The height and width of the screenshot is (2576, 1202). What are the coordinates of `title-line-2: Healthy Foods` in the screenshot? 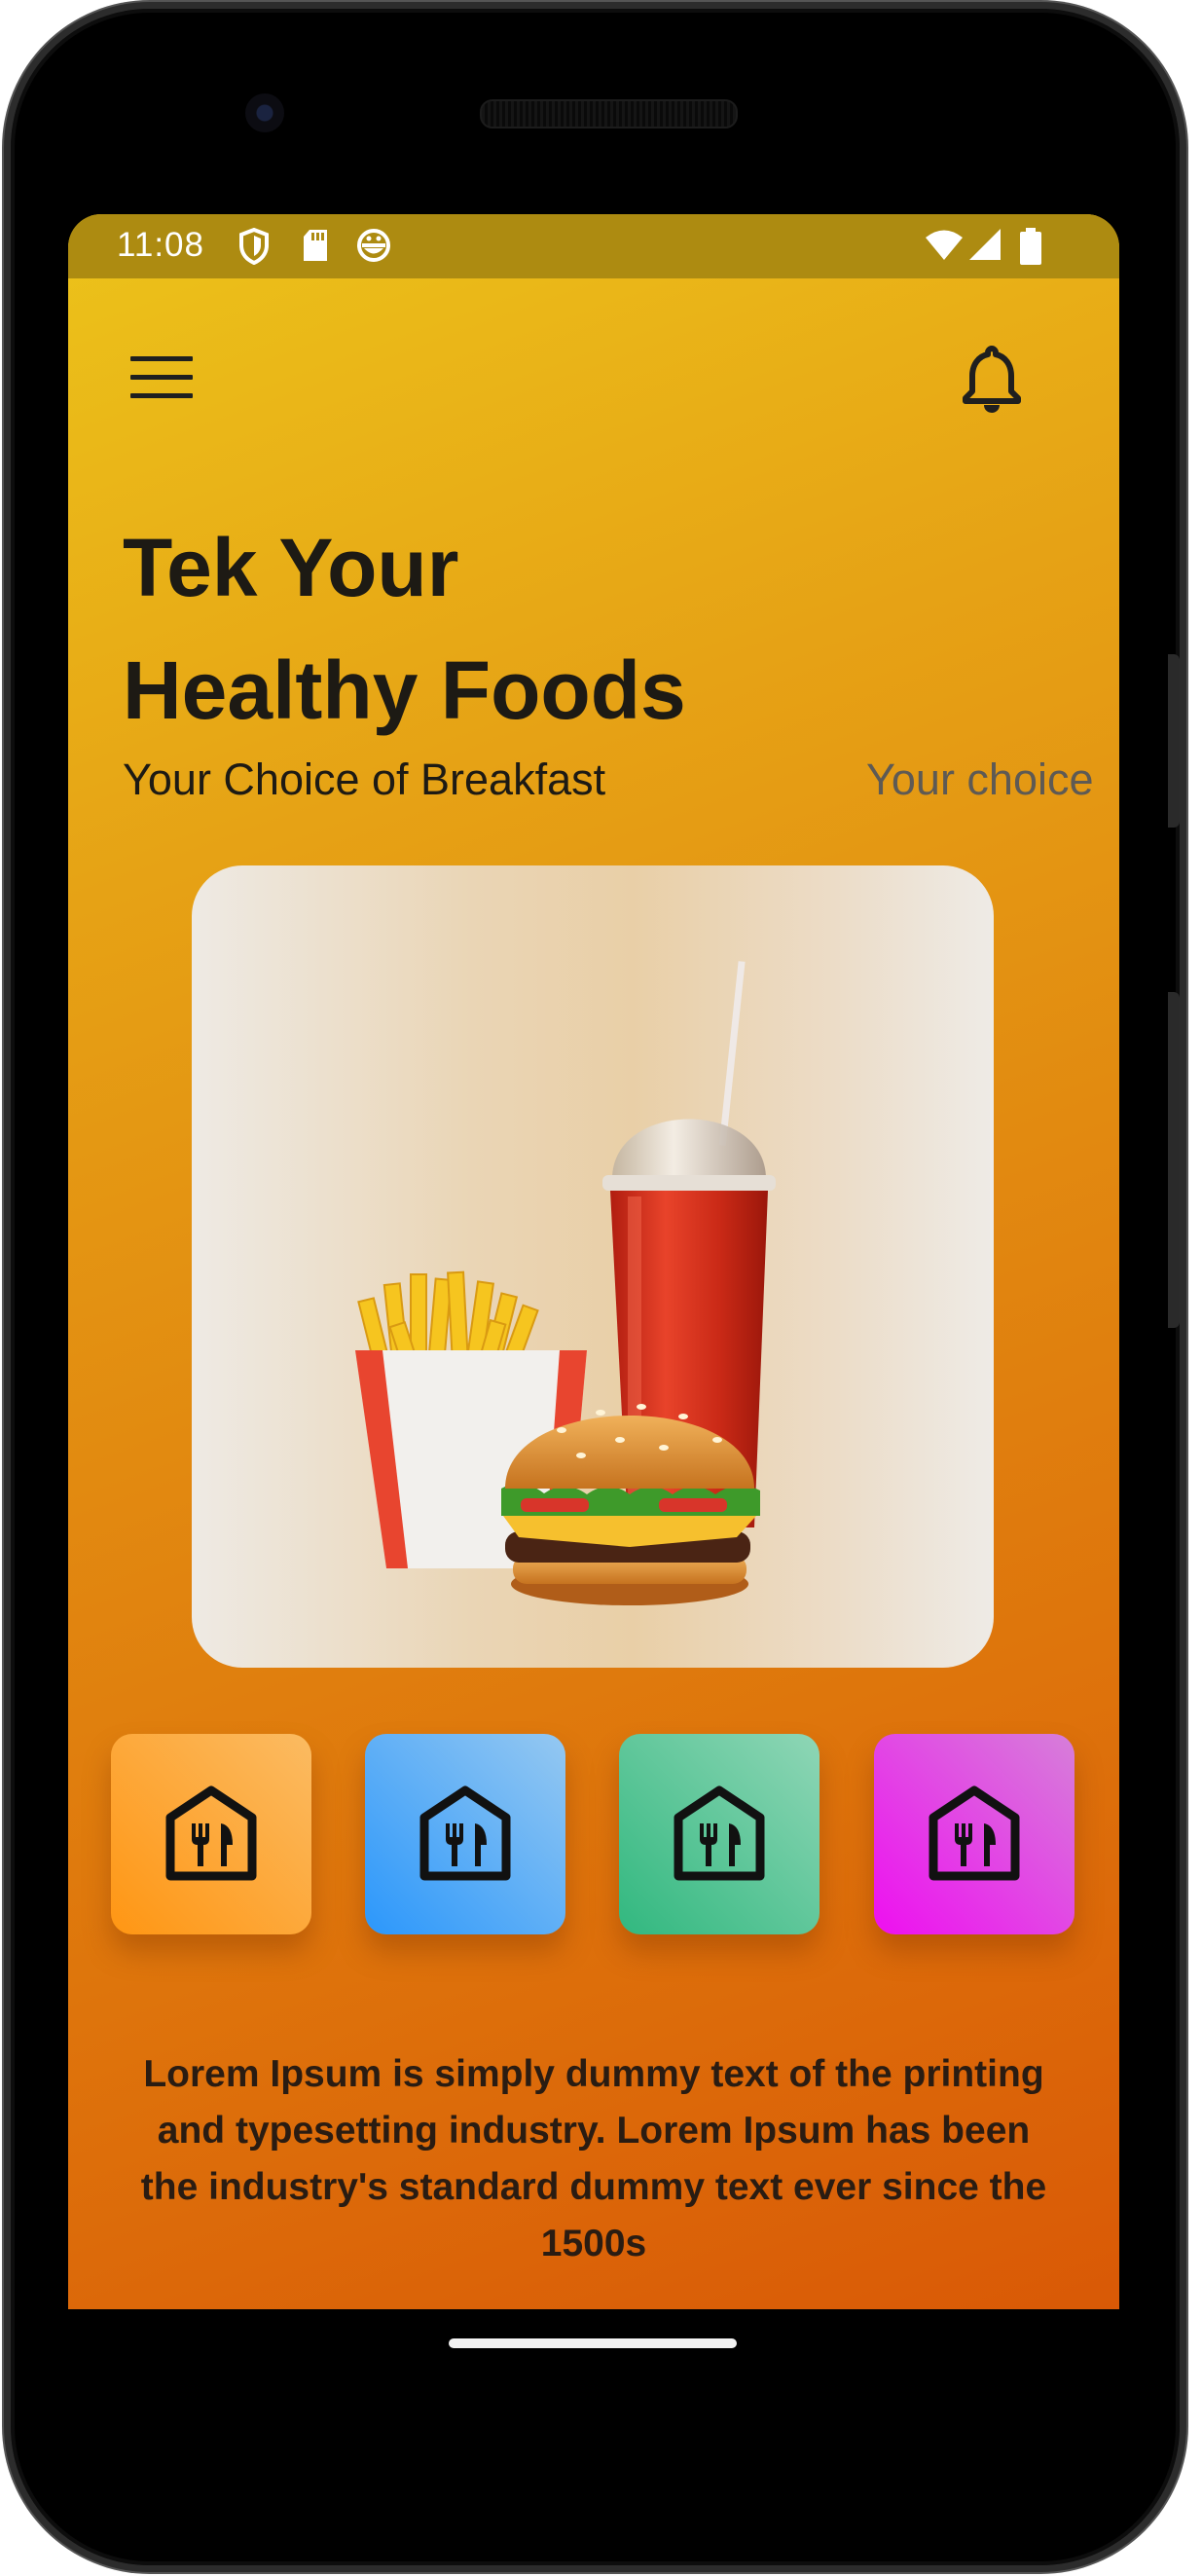 It's located at (405, 690).